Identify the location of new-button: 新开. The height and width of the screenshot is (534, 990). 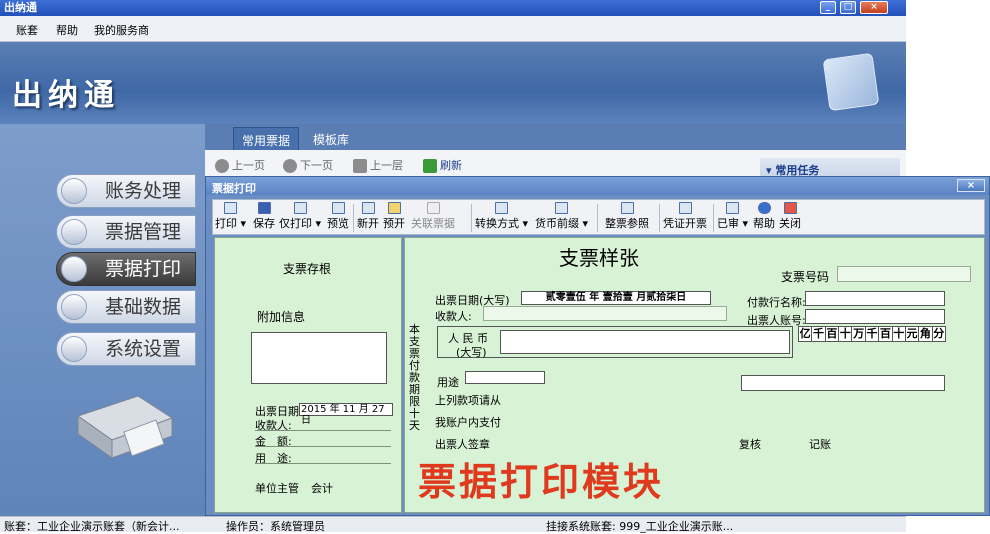
(368, 216).